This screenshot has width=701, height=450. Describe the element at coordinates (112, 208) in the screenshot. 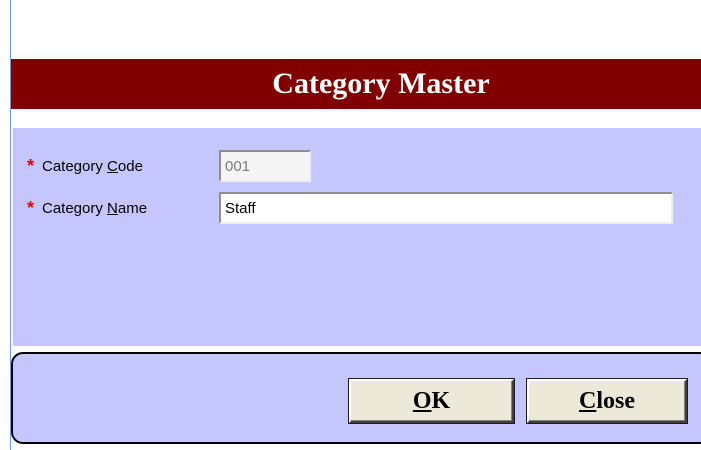

I see `label-mnemonic: N` at that location.